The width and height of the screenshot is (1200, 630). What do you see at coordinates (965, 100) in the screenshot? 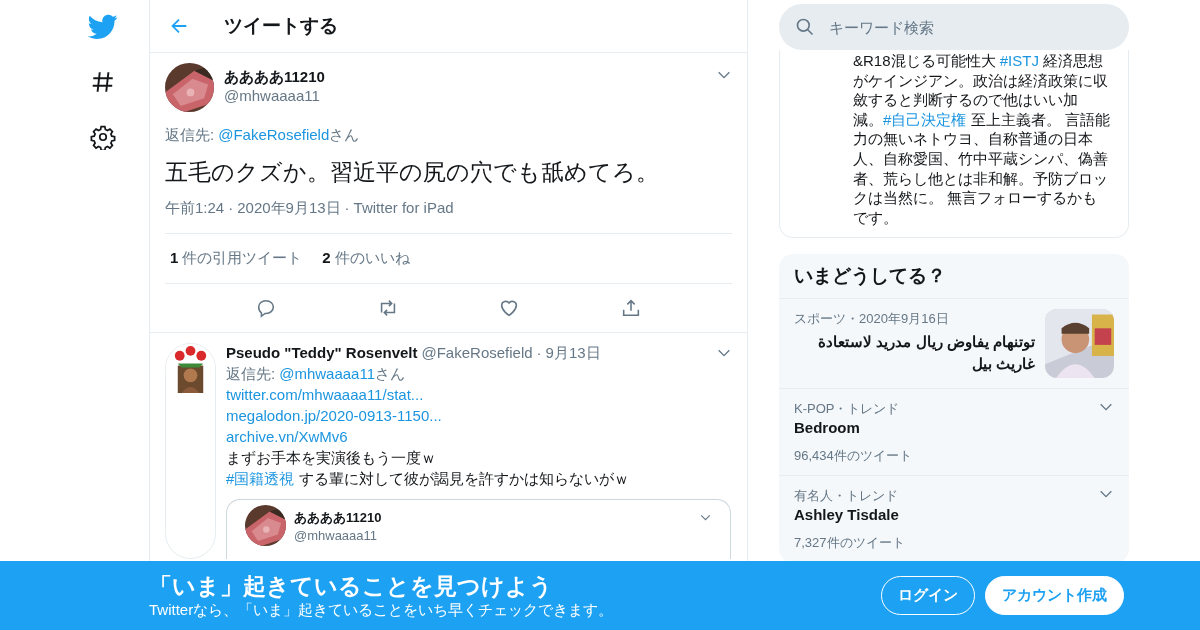
I see `bio-text: 斂すると判断するので他はいい加` at bounding box center [965, 100].